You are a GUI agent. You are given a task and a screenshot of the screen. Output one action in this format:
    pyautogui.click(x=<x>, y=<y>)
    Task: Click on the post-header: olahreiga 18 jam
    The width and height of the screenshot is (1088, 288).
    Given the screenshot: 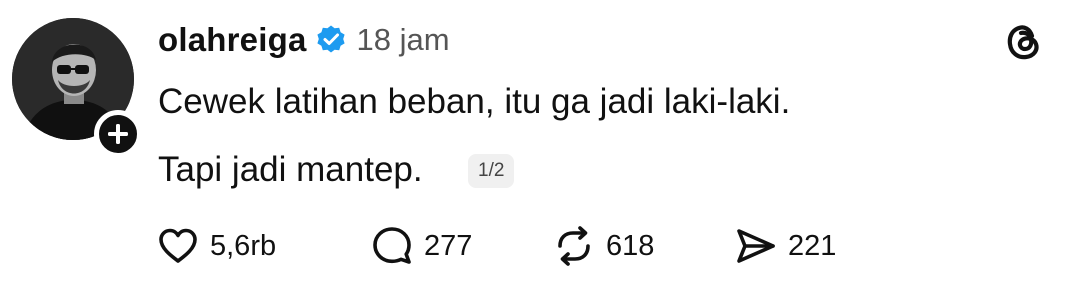 What is the action you would take?
    pyautogui.click(x=304, y=40)
    